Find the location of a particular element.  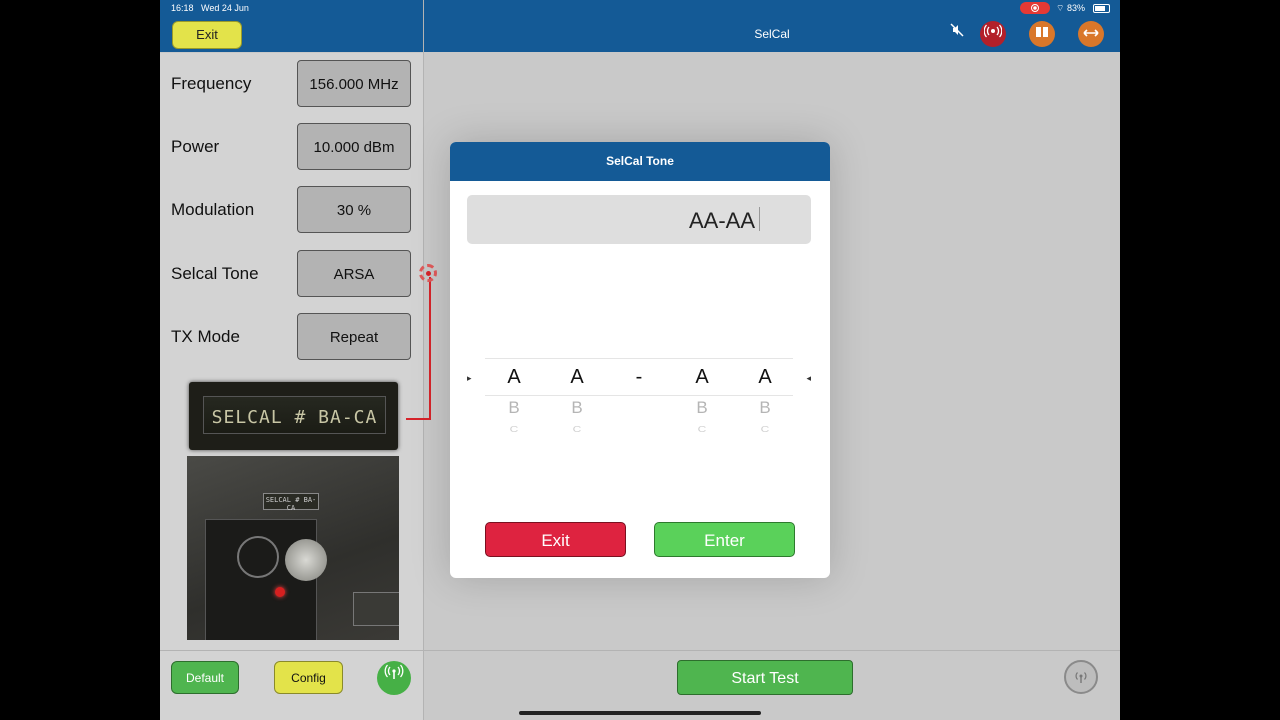

picker-left-arrow-icon: ▸ is located at coordinates (469, 378).